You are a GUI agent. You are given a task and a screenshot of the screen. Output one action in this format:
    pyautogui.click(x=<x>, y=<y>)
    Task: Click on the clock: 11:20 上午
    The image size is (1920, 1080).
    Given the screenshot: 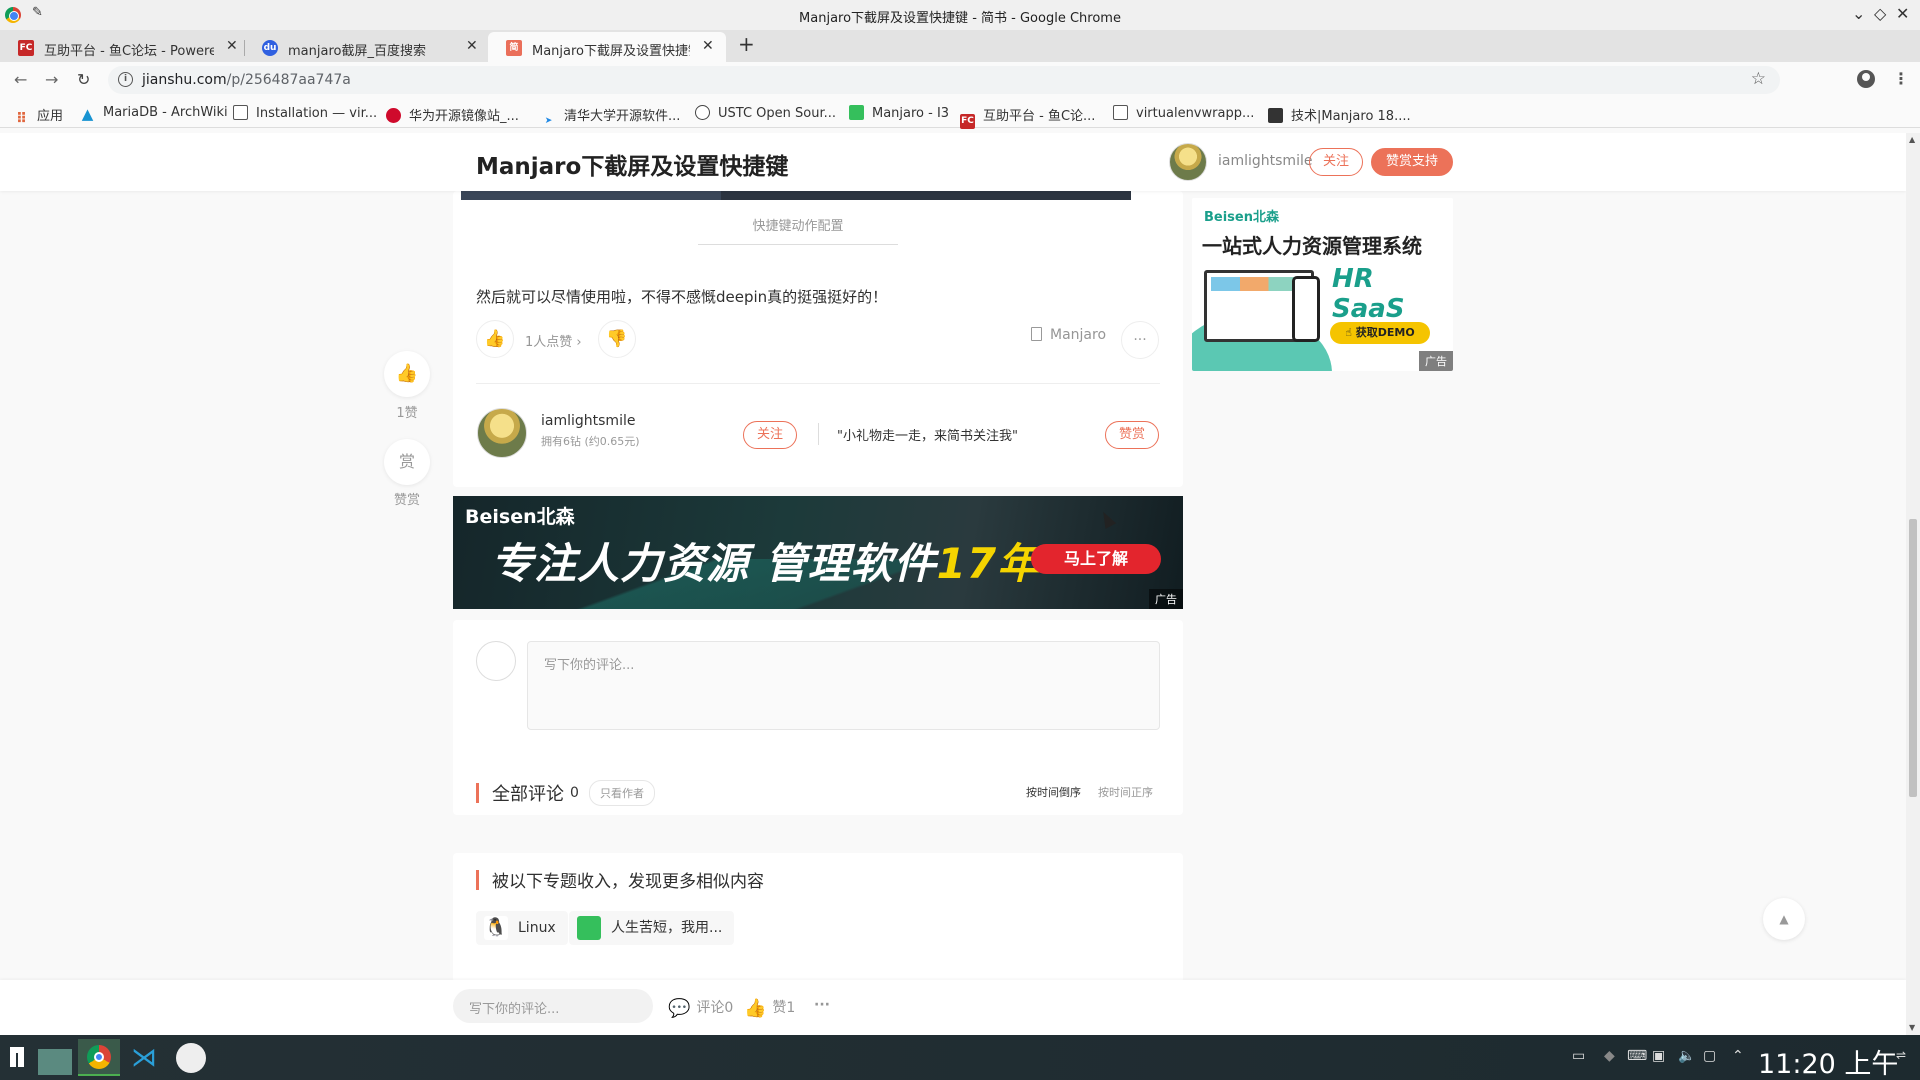 What is the action you would take?
    pyautogui.click(x=1828, y=1061)
    